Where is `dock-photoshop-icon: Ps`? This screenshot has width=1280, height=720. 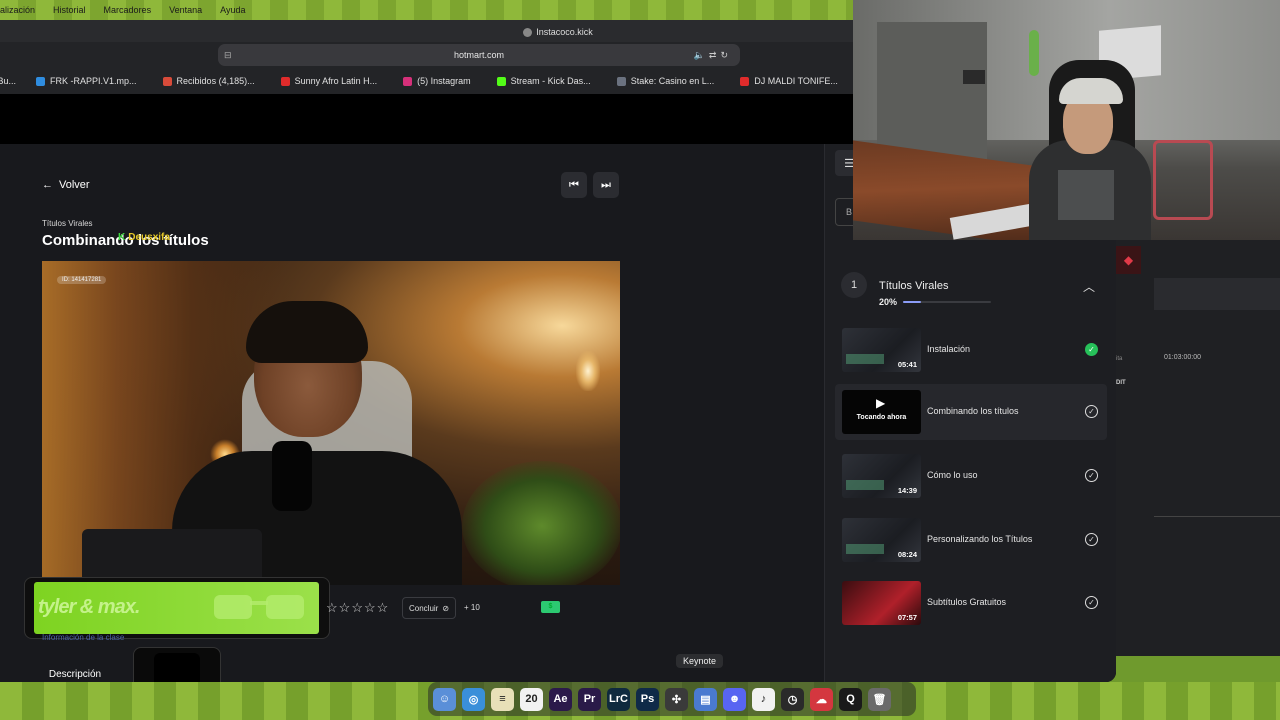 dock-photoshop-icon: Ps is located at coordinates (647, 699).